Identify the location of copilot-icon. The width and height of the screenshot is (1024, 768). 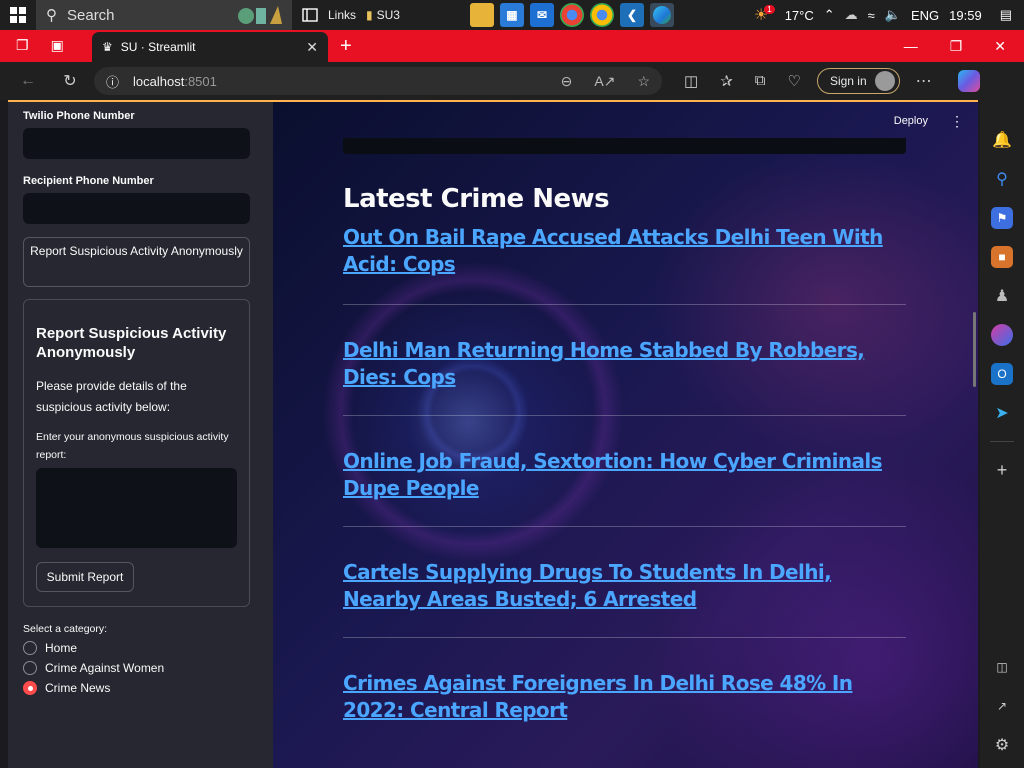
(968, 81).